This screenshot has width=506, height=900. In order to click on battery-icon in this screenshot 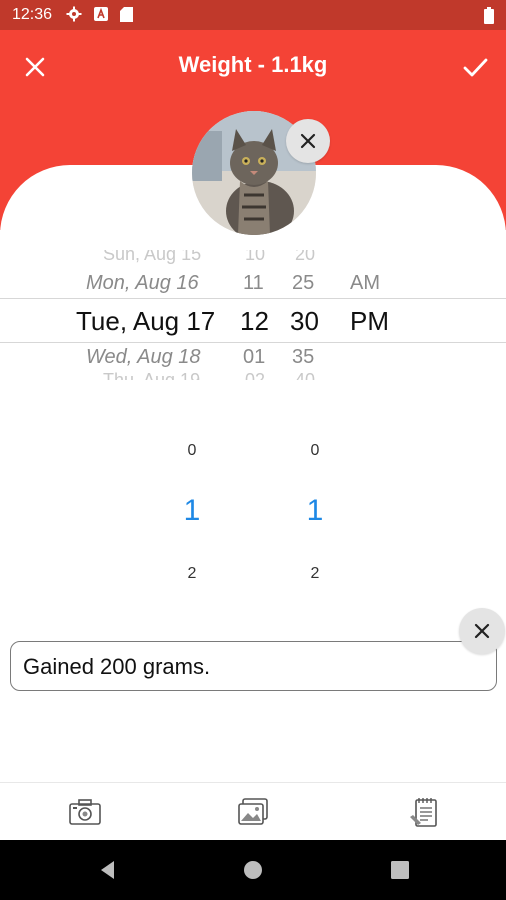, I will do `click(489, 15)`.